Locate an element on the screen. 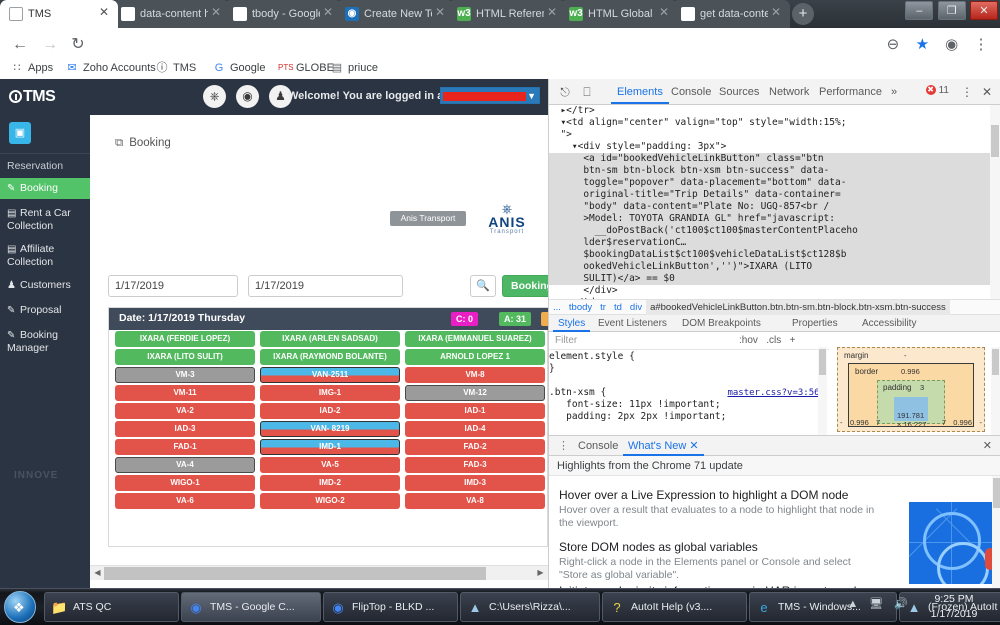  vehicle-booking-button: IXARA (LITO SULIT) is located at coordinates (185, 357).